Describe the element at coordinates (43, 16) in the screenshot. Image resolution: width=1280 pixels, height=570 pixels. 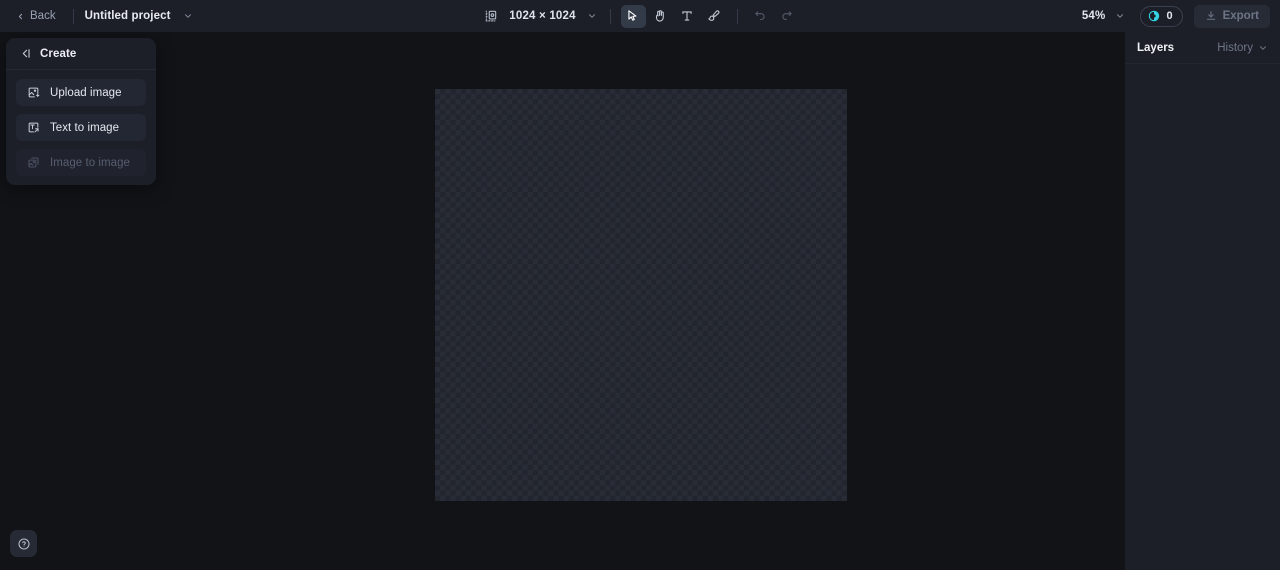
I see `back-label: Back` at that location.